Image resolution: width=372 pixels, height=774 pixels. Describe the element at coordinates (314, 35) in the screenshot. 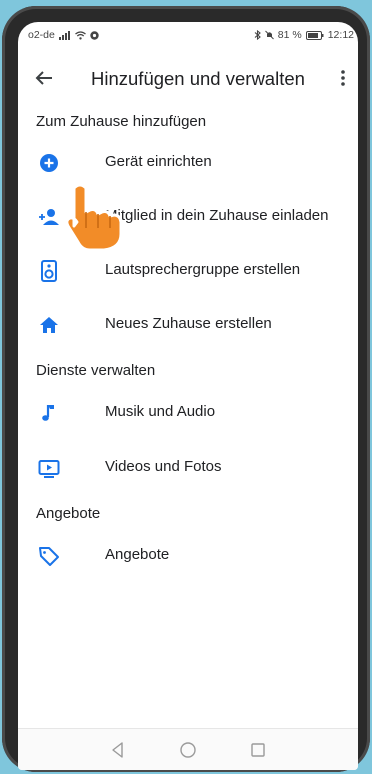

I see `battery-icon` at that location.